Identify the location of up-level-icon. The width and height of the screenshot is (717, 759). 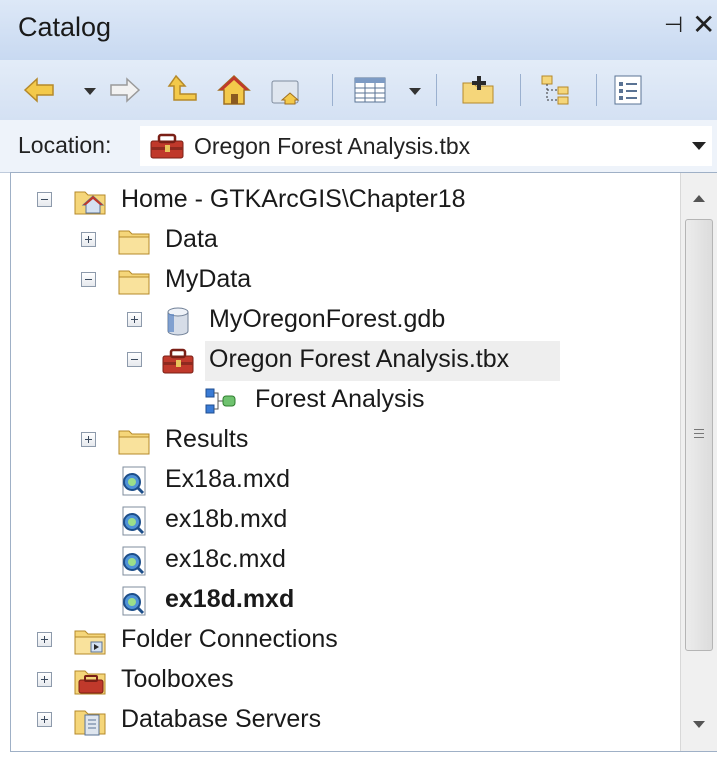
(182, 87).